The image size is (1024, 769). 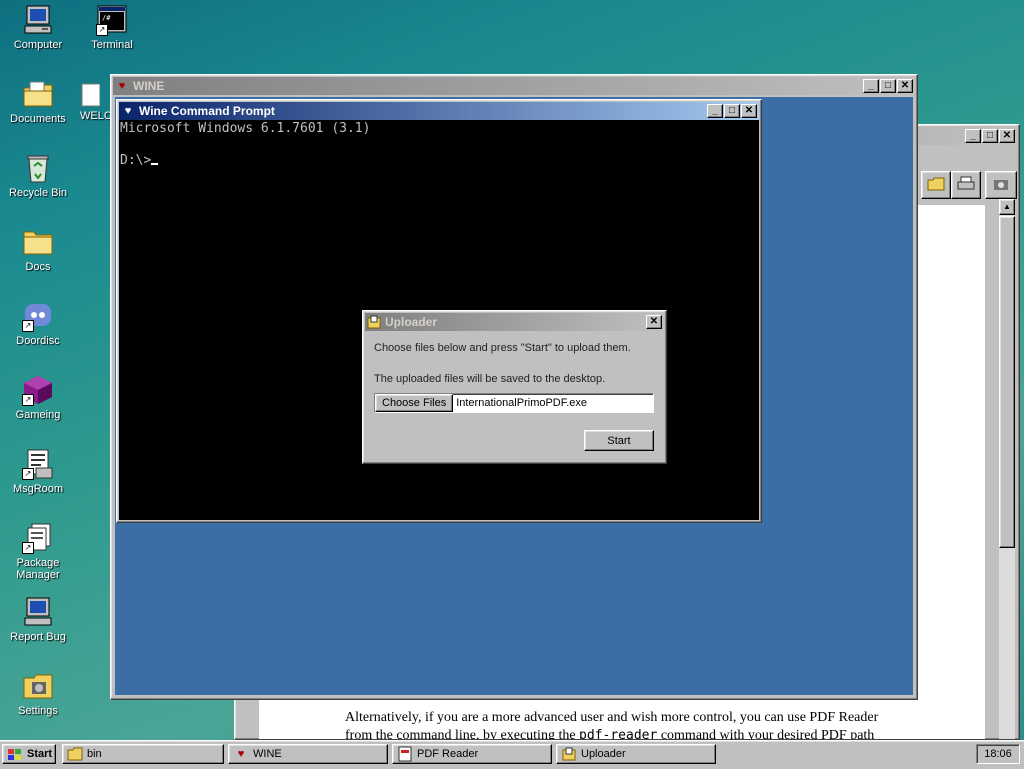 What do you see at coordinates (38, 193) in the screenshot?
I see `desktop-icon-label: Recycle Bin` at bounding box center [38, 193].